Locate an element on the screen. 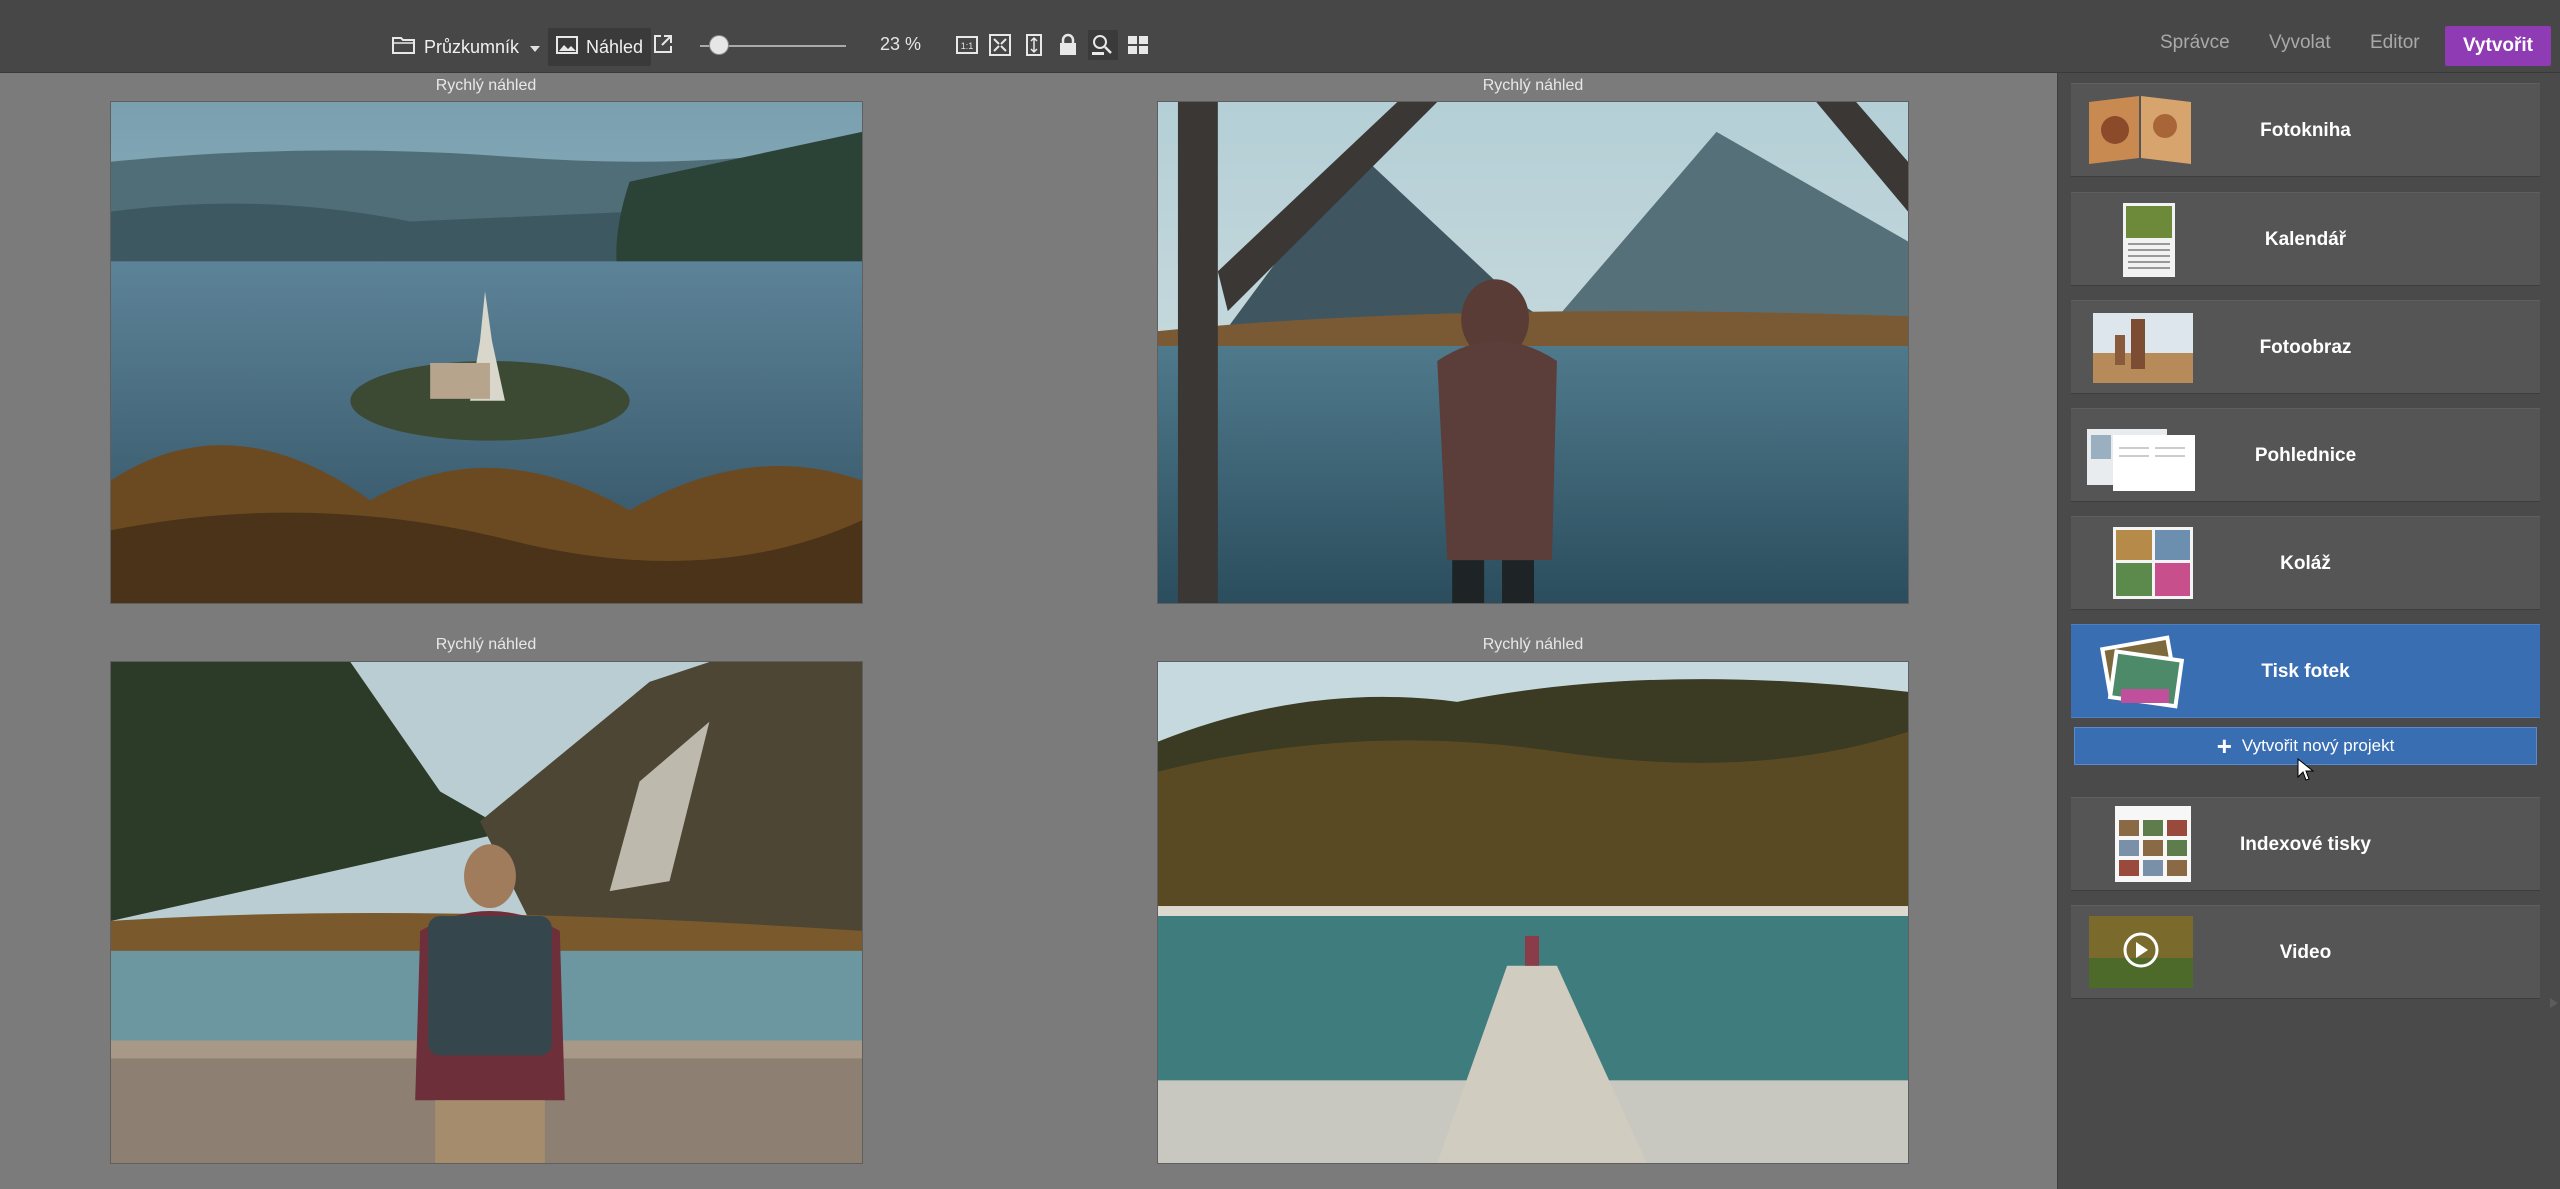 This screenshot has height=1189, width=2560. mouse-cursor-icon is located at coordinates (2306, 769).